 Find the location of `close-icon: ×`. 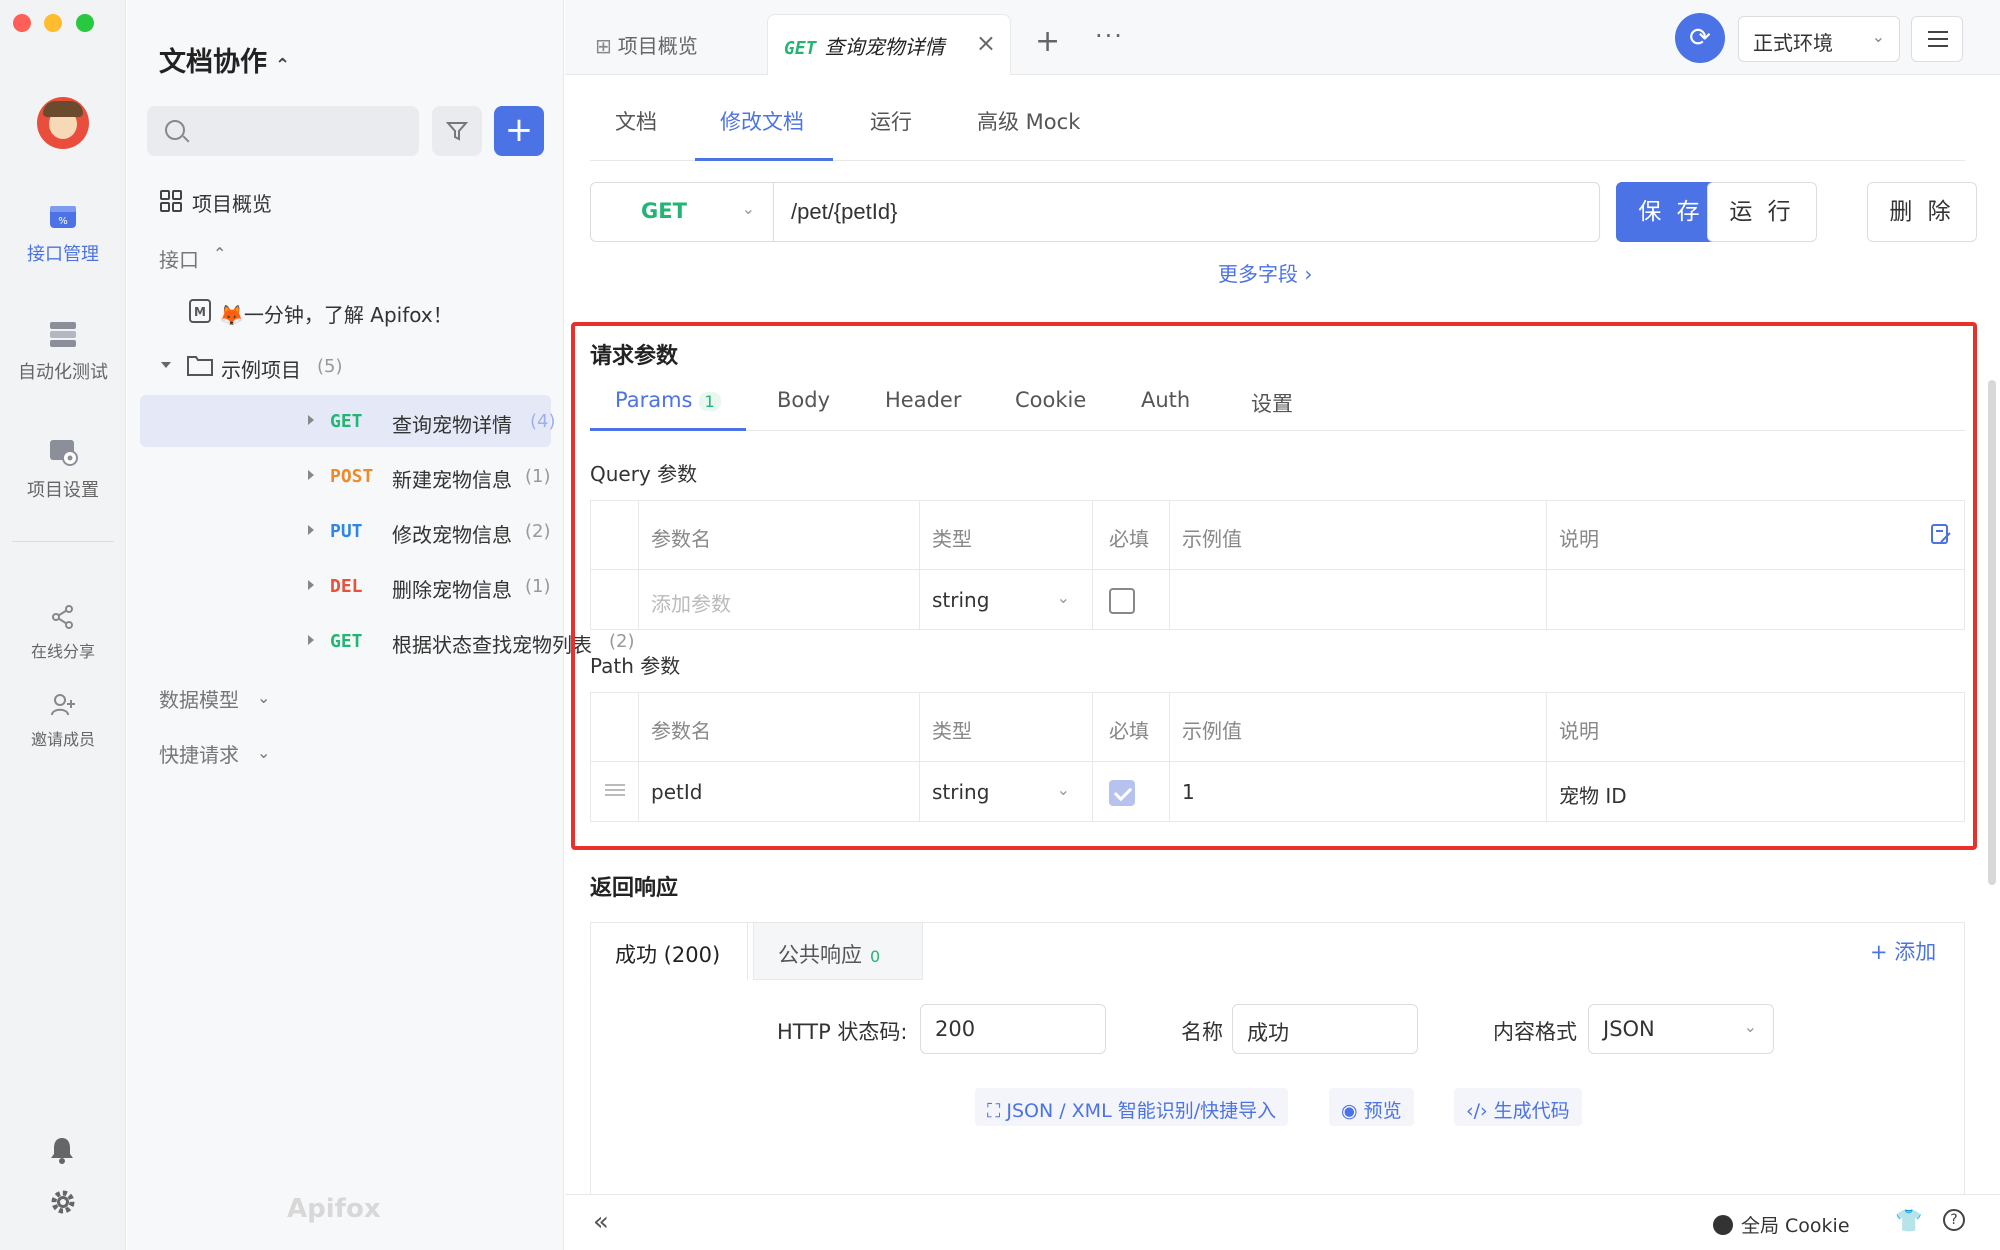

close-icon: × is located at coordinates (986, 43).